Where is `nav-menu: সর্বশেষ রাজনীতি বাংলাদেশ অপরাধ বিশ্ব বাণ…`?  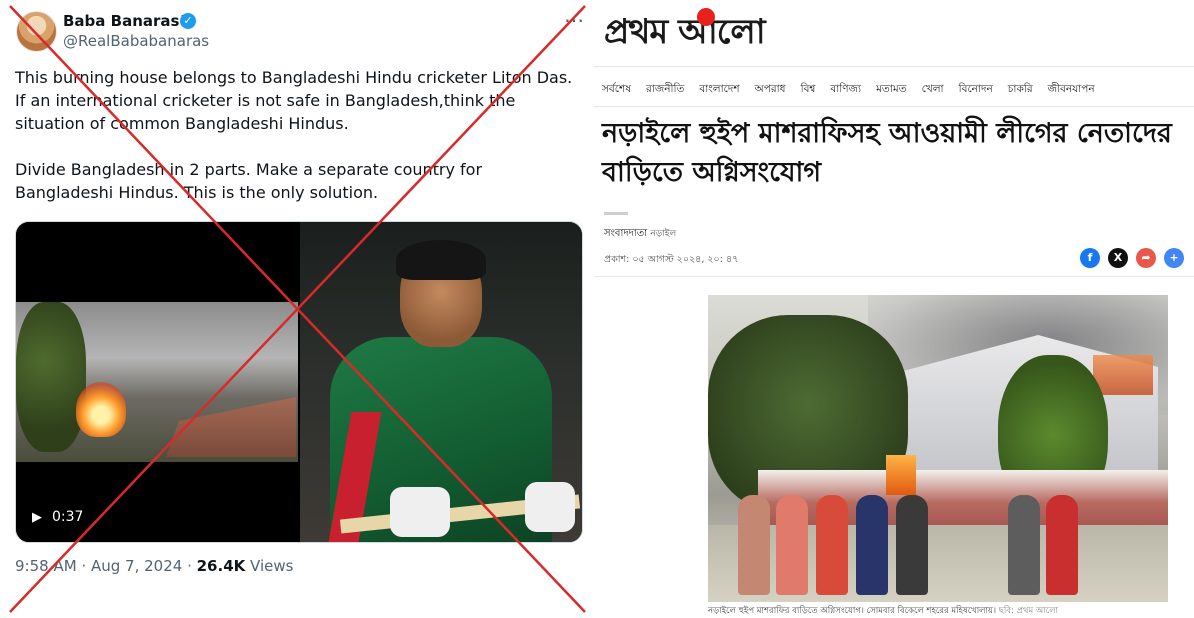 nav-menu: সর্বশেষ রাজনীতি বাংলাদেশ অপরাধ বিশ্ব বাণ… is located at coordinates (856, 90).